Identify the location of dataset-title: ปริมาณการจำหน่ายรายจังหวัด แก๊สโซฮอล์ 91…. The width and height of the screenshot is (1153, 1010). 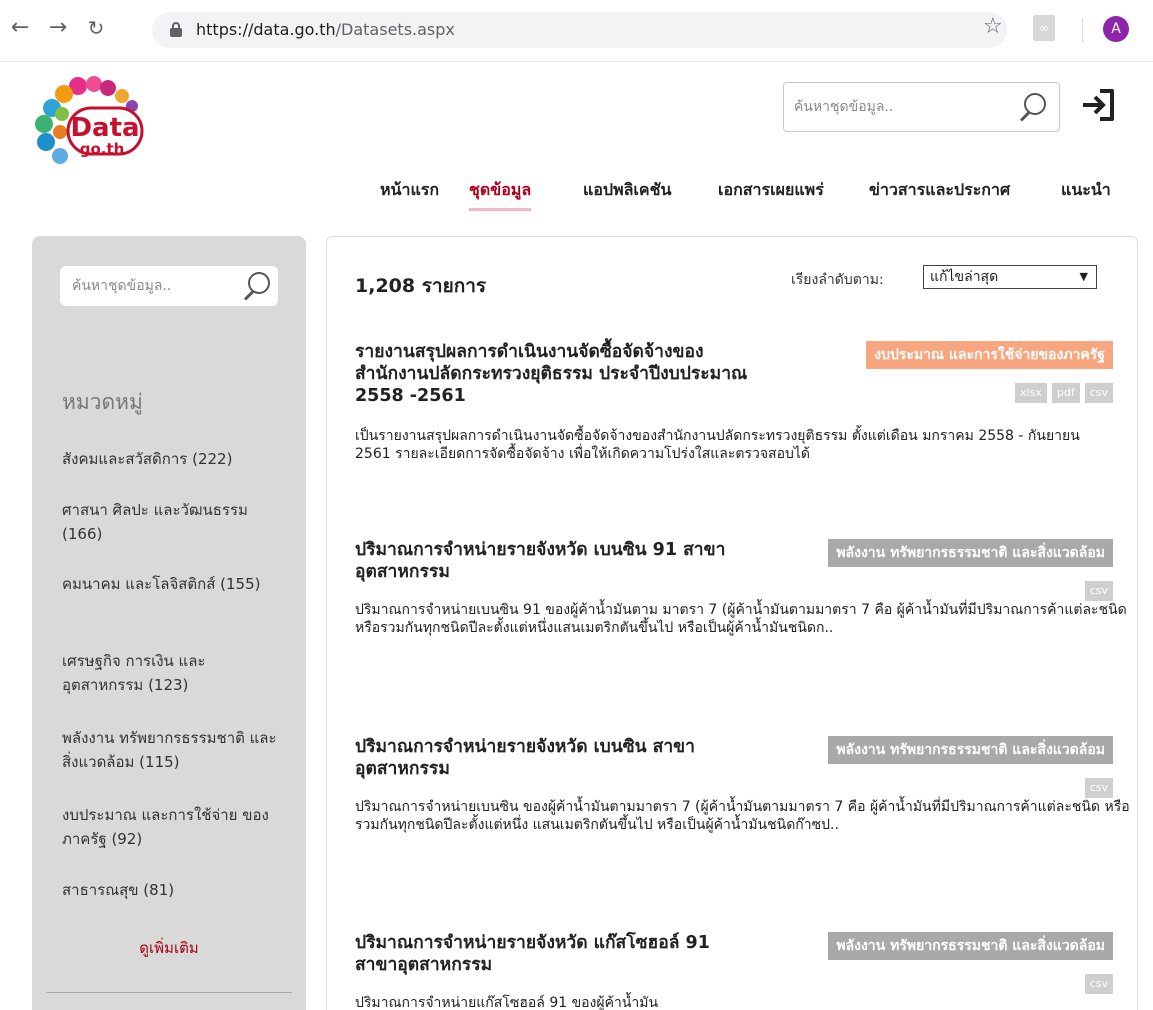
(555, 954).